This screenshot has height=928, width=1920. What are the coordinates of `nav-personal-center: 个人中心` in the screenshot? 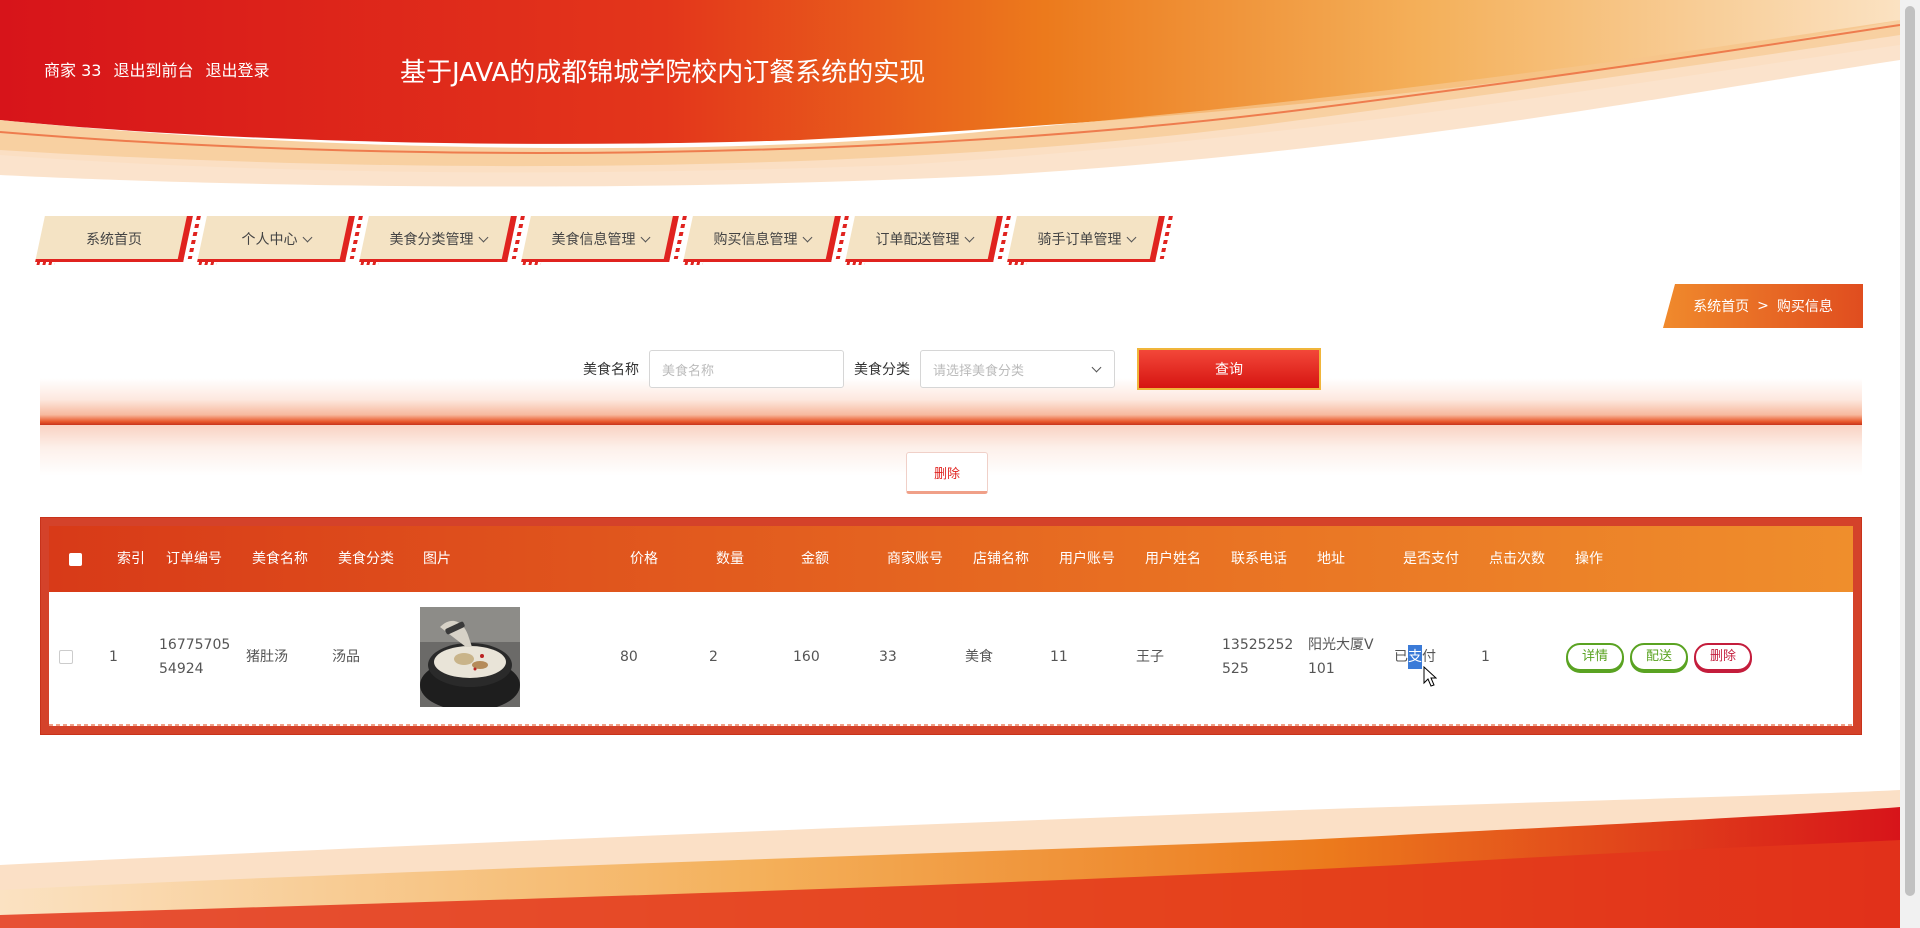 It's located at (276, 239).